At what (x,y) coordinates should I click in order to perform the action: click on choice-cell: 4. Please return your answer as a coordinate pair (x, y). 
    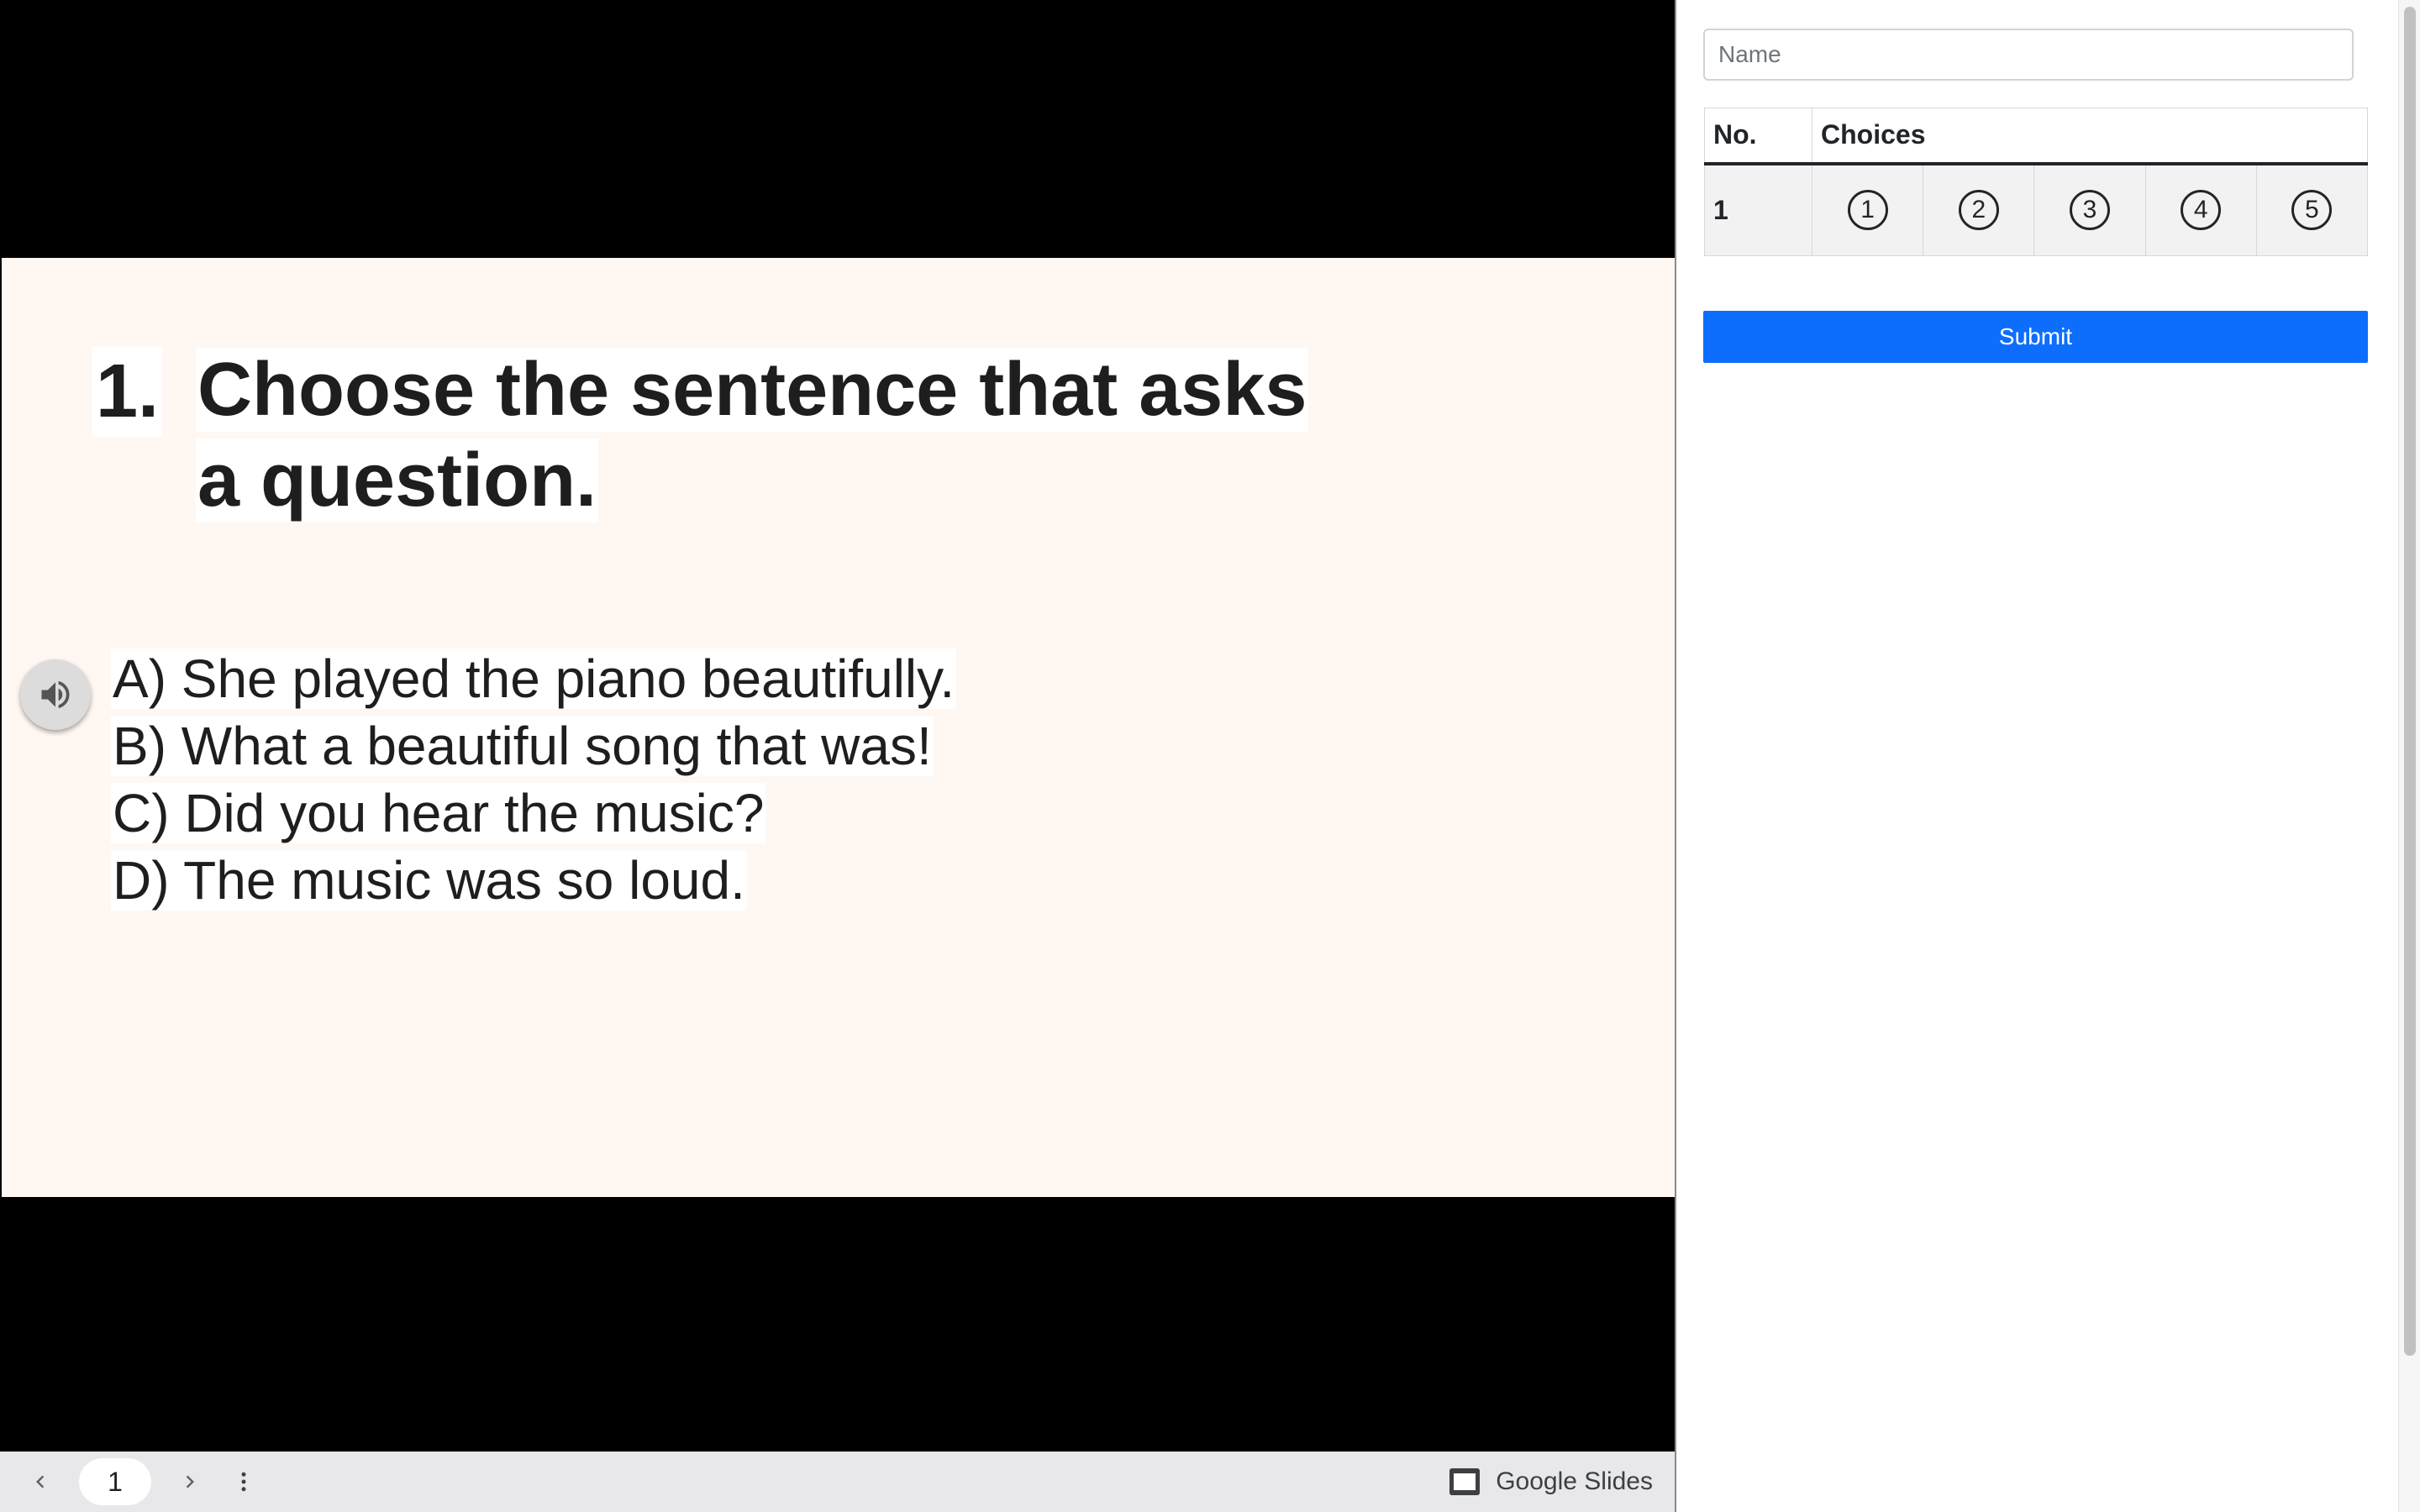
    Looking at the image, I should click on (2201, 209).